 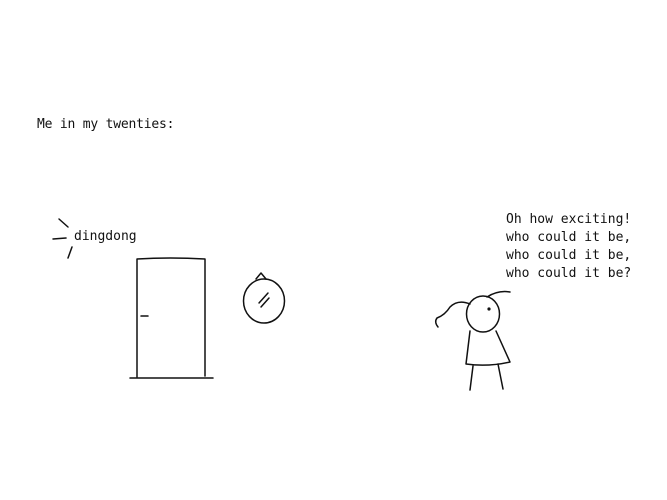 I want to click on figure-dress, so click(x=488, y=348).